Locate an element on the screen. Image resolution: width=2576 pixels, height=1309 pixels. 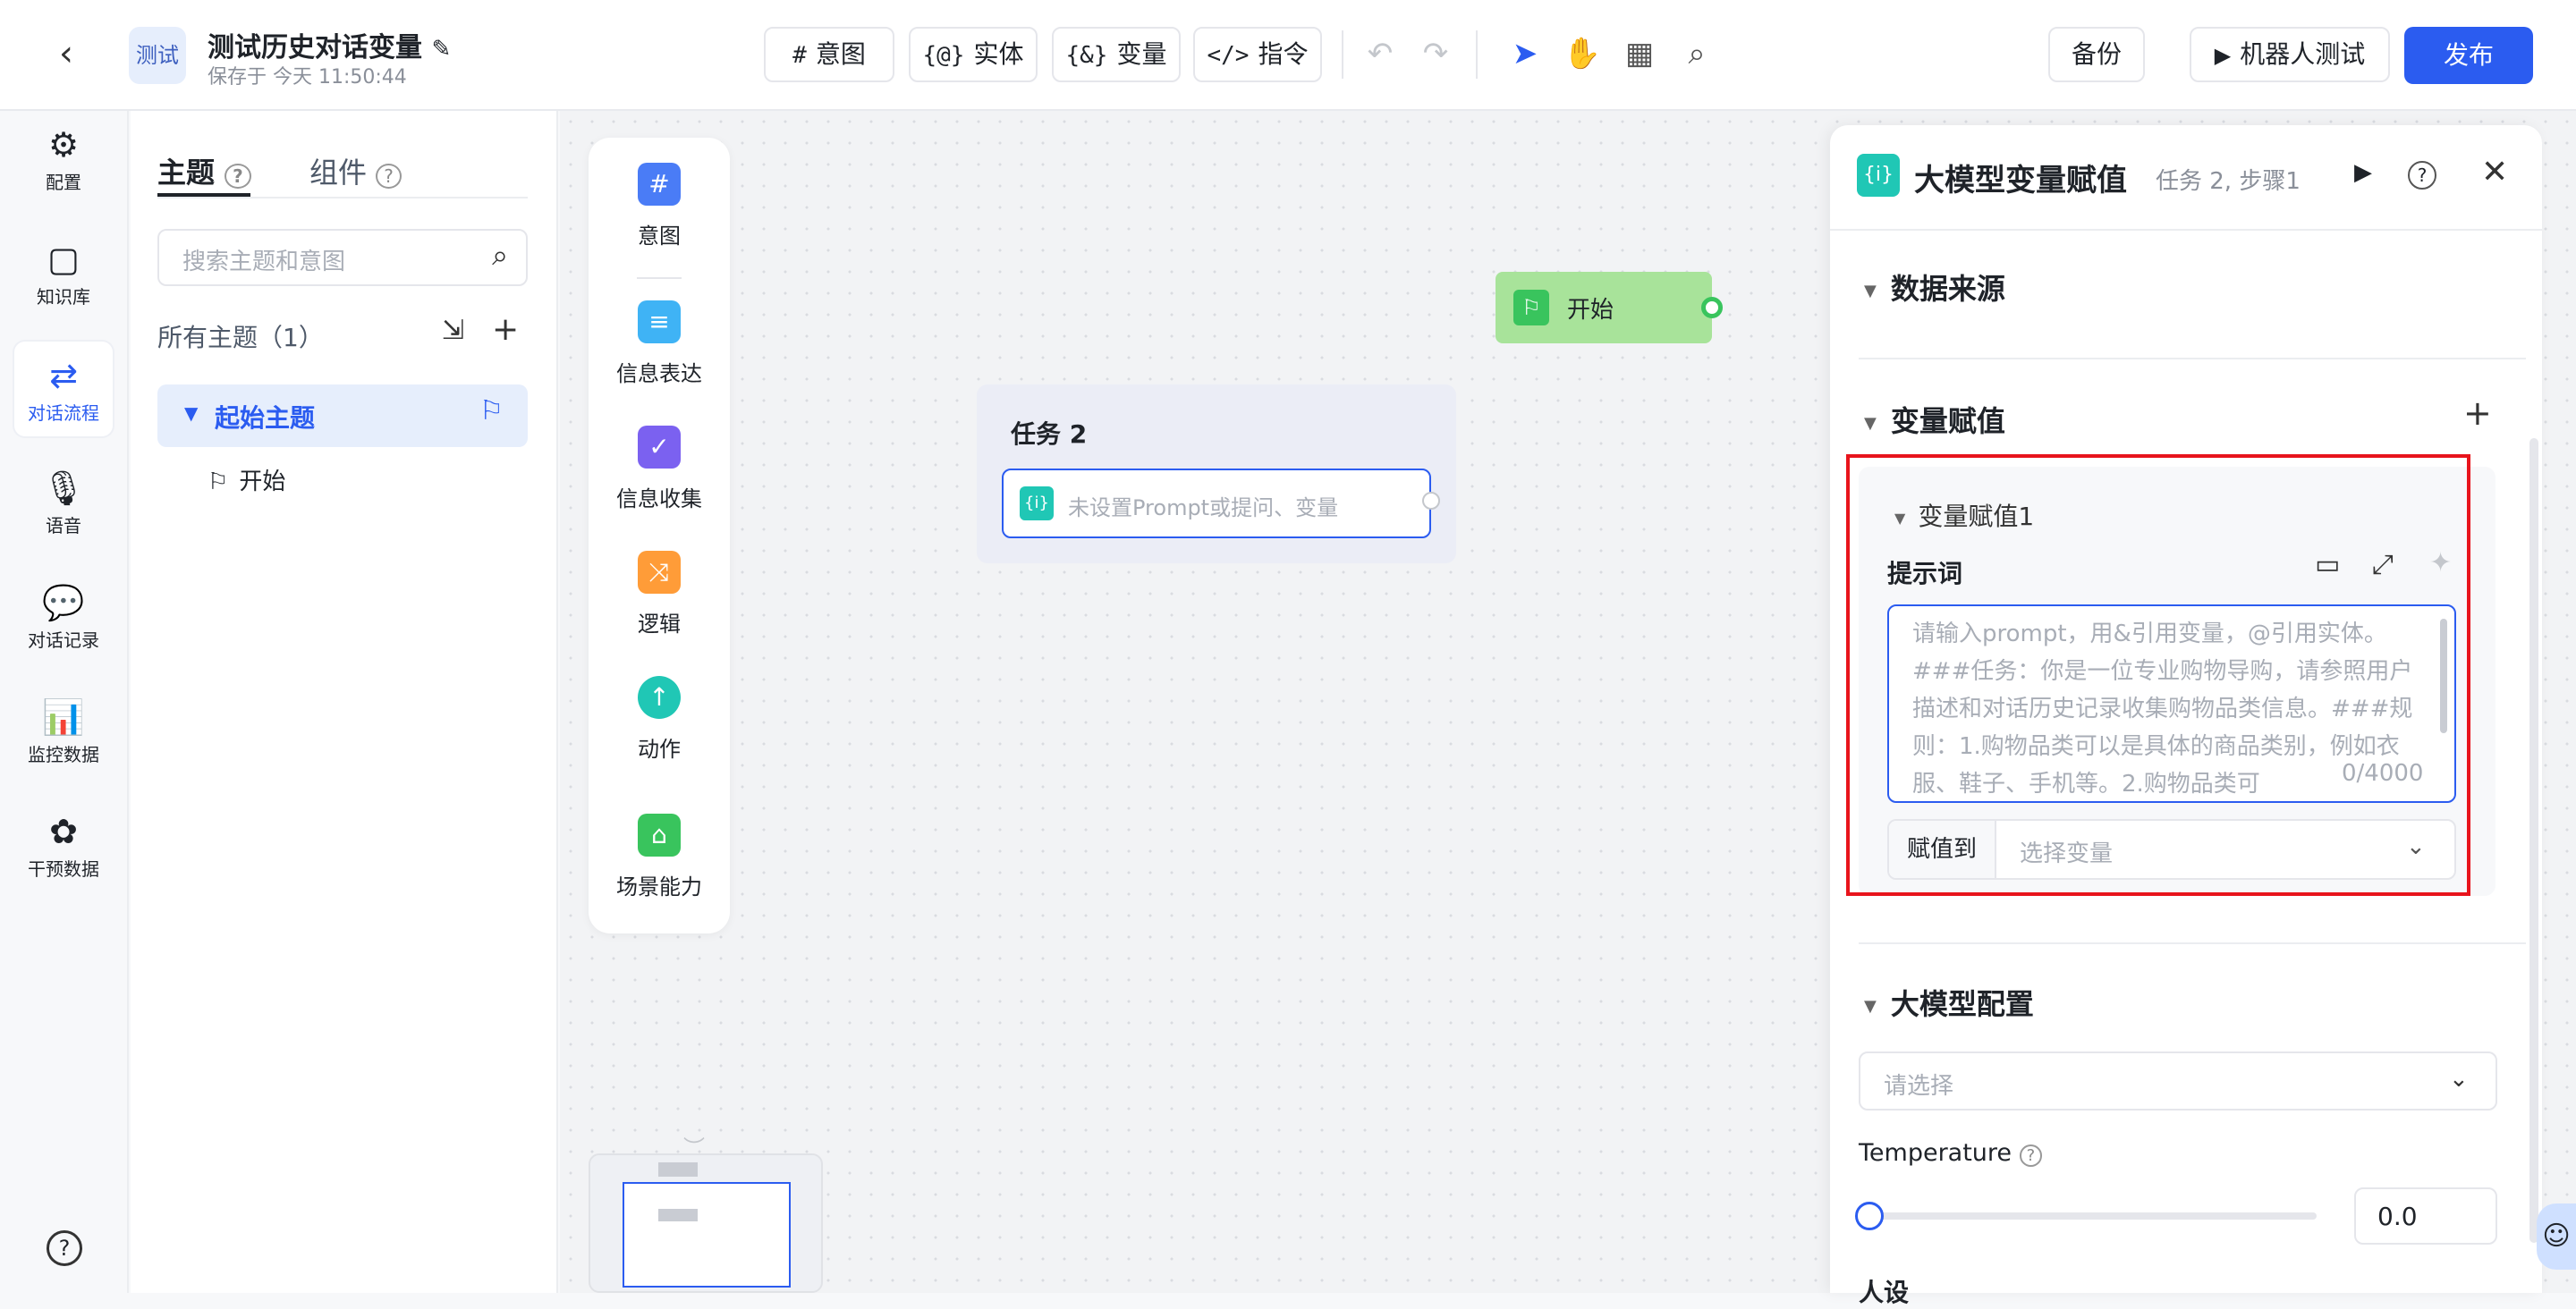
intent-button: # 意图 is located at coordinates (829, 54).